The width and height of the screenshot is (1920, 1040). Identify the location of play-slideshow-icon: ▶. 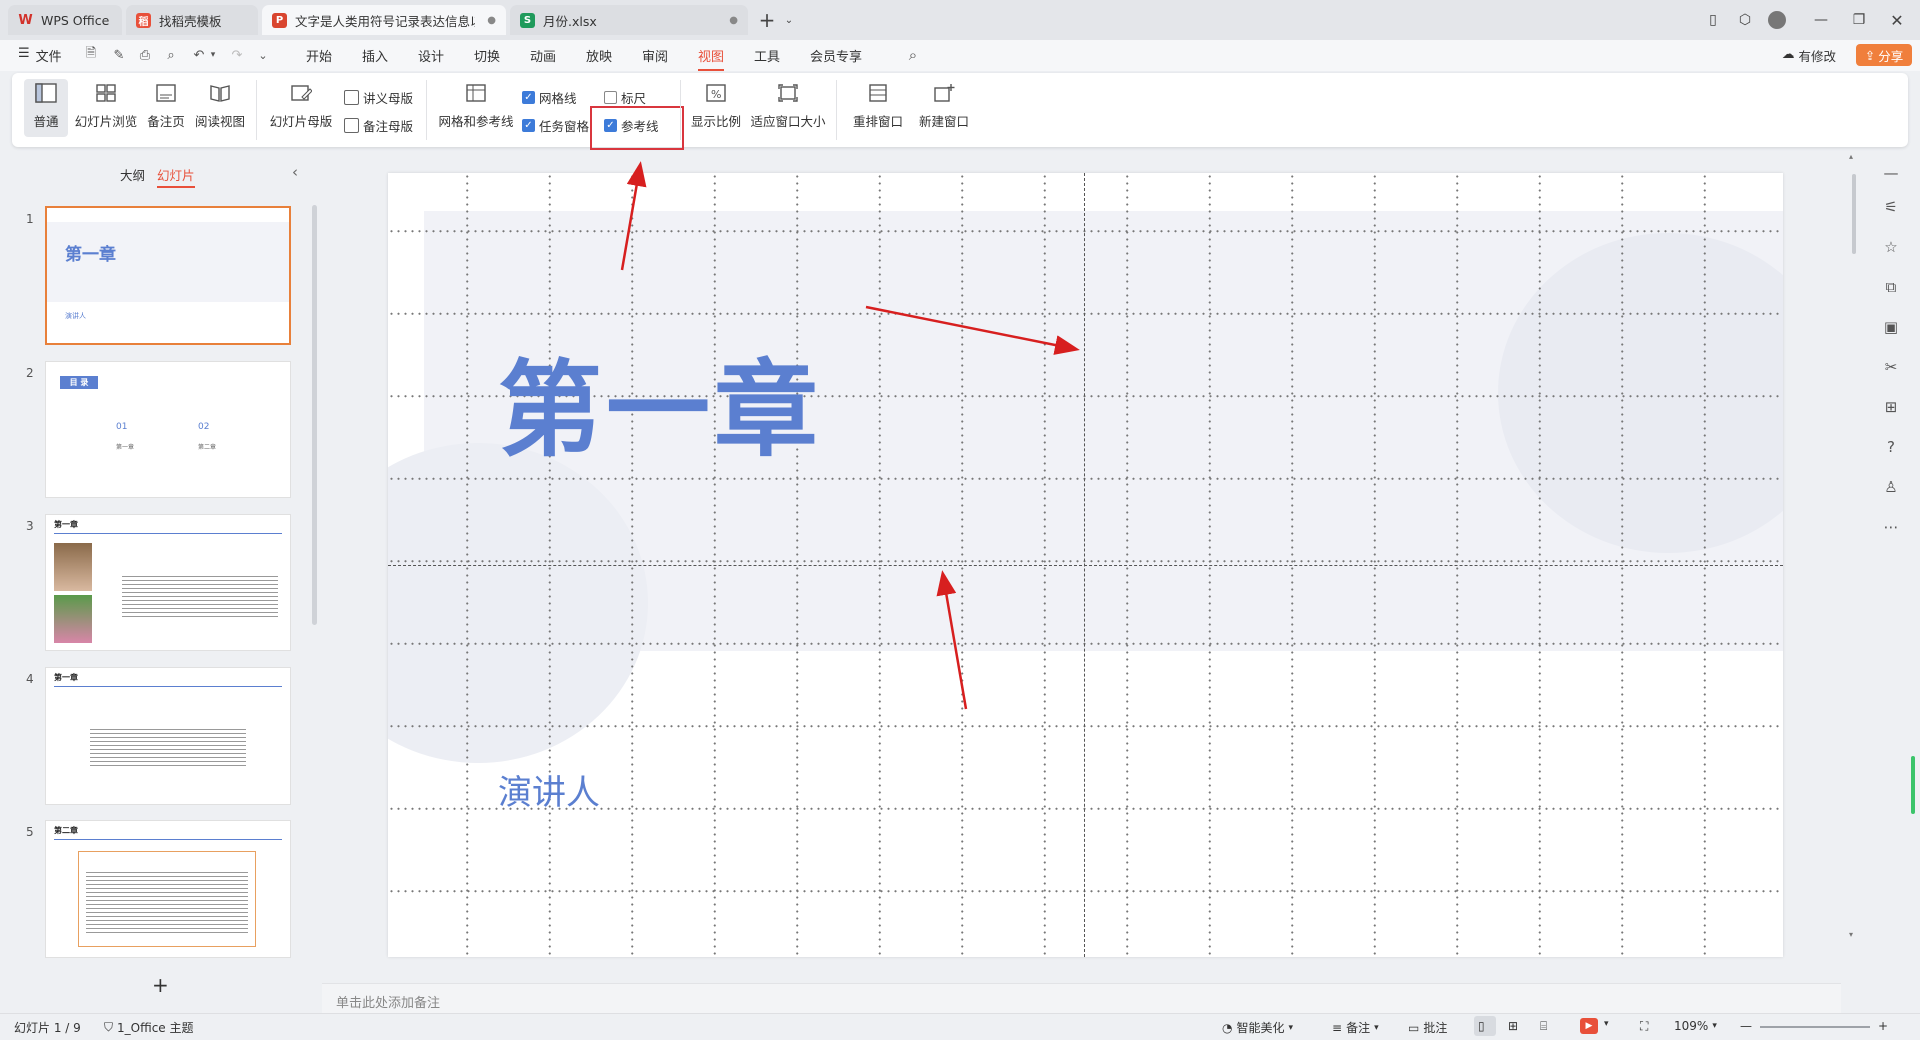
(1589, 1026).